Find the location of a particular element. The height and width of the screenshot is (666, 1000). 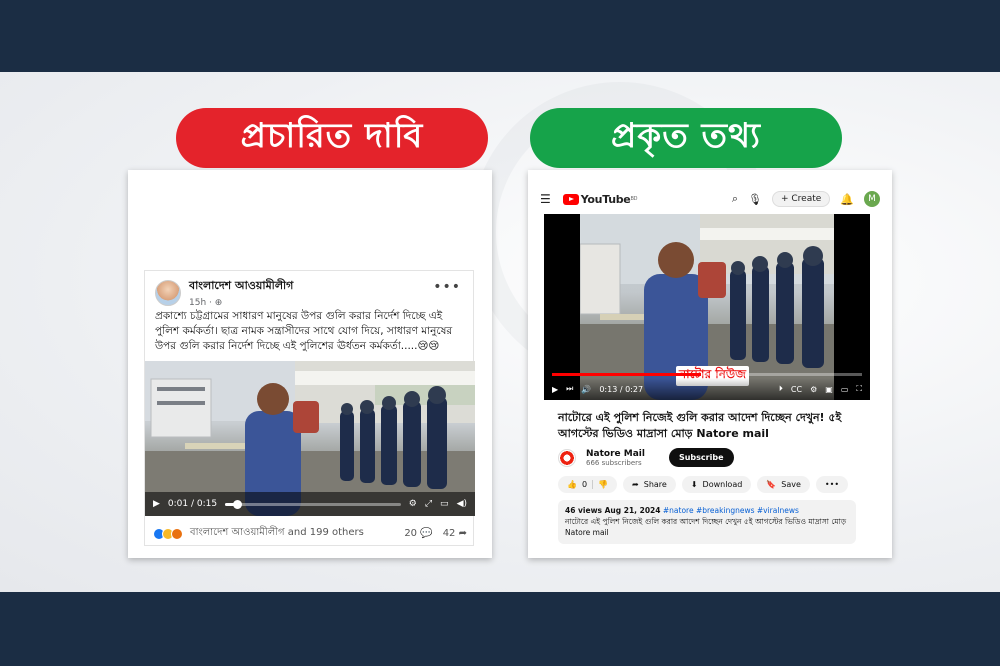

download-button: ⬇ Download is located at coordinates (716, 484).